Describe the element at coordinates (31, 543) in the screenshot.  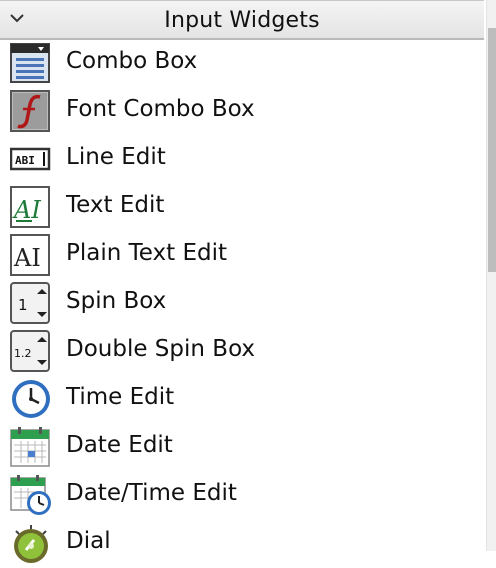
I see `dial-icon` at that location.